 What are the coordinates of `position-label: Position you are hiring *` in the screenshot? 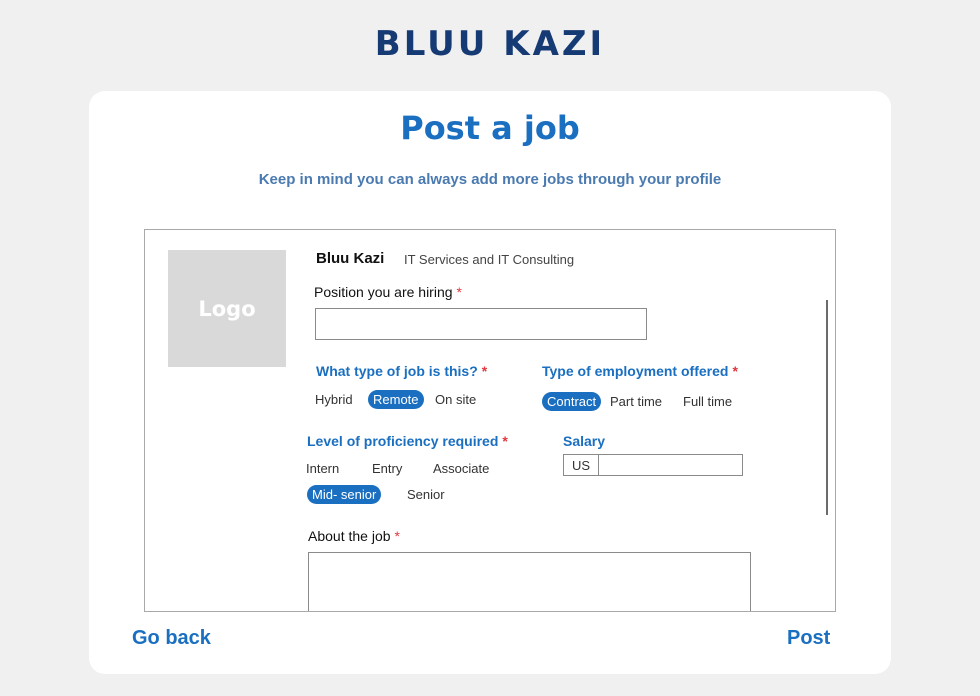 It's located at (388, 292).